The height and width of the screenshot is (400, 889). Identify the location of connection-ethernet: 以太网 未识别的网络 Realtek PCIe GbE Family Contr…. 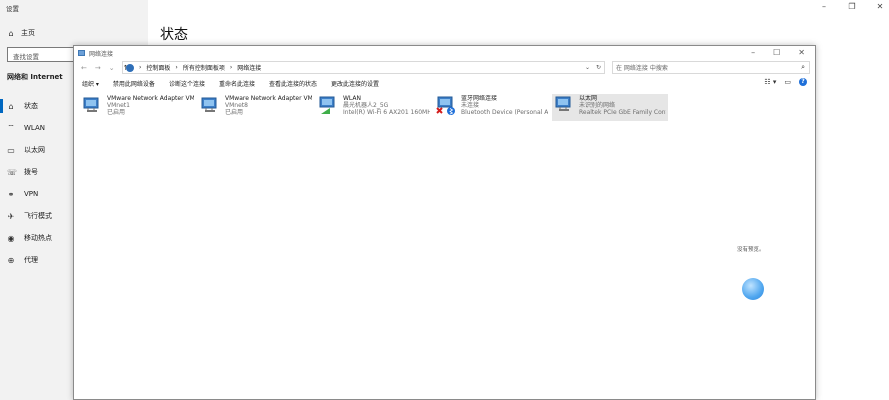
(610, 107).